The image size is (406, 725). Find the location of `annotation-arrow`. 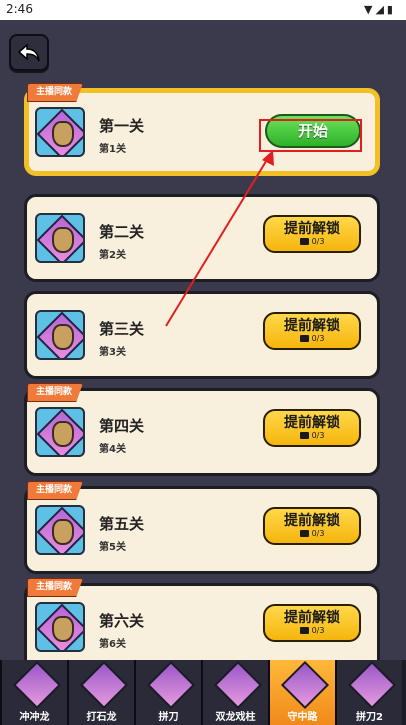

annotation-arrow is located at coordinates (219, 238).